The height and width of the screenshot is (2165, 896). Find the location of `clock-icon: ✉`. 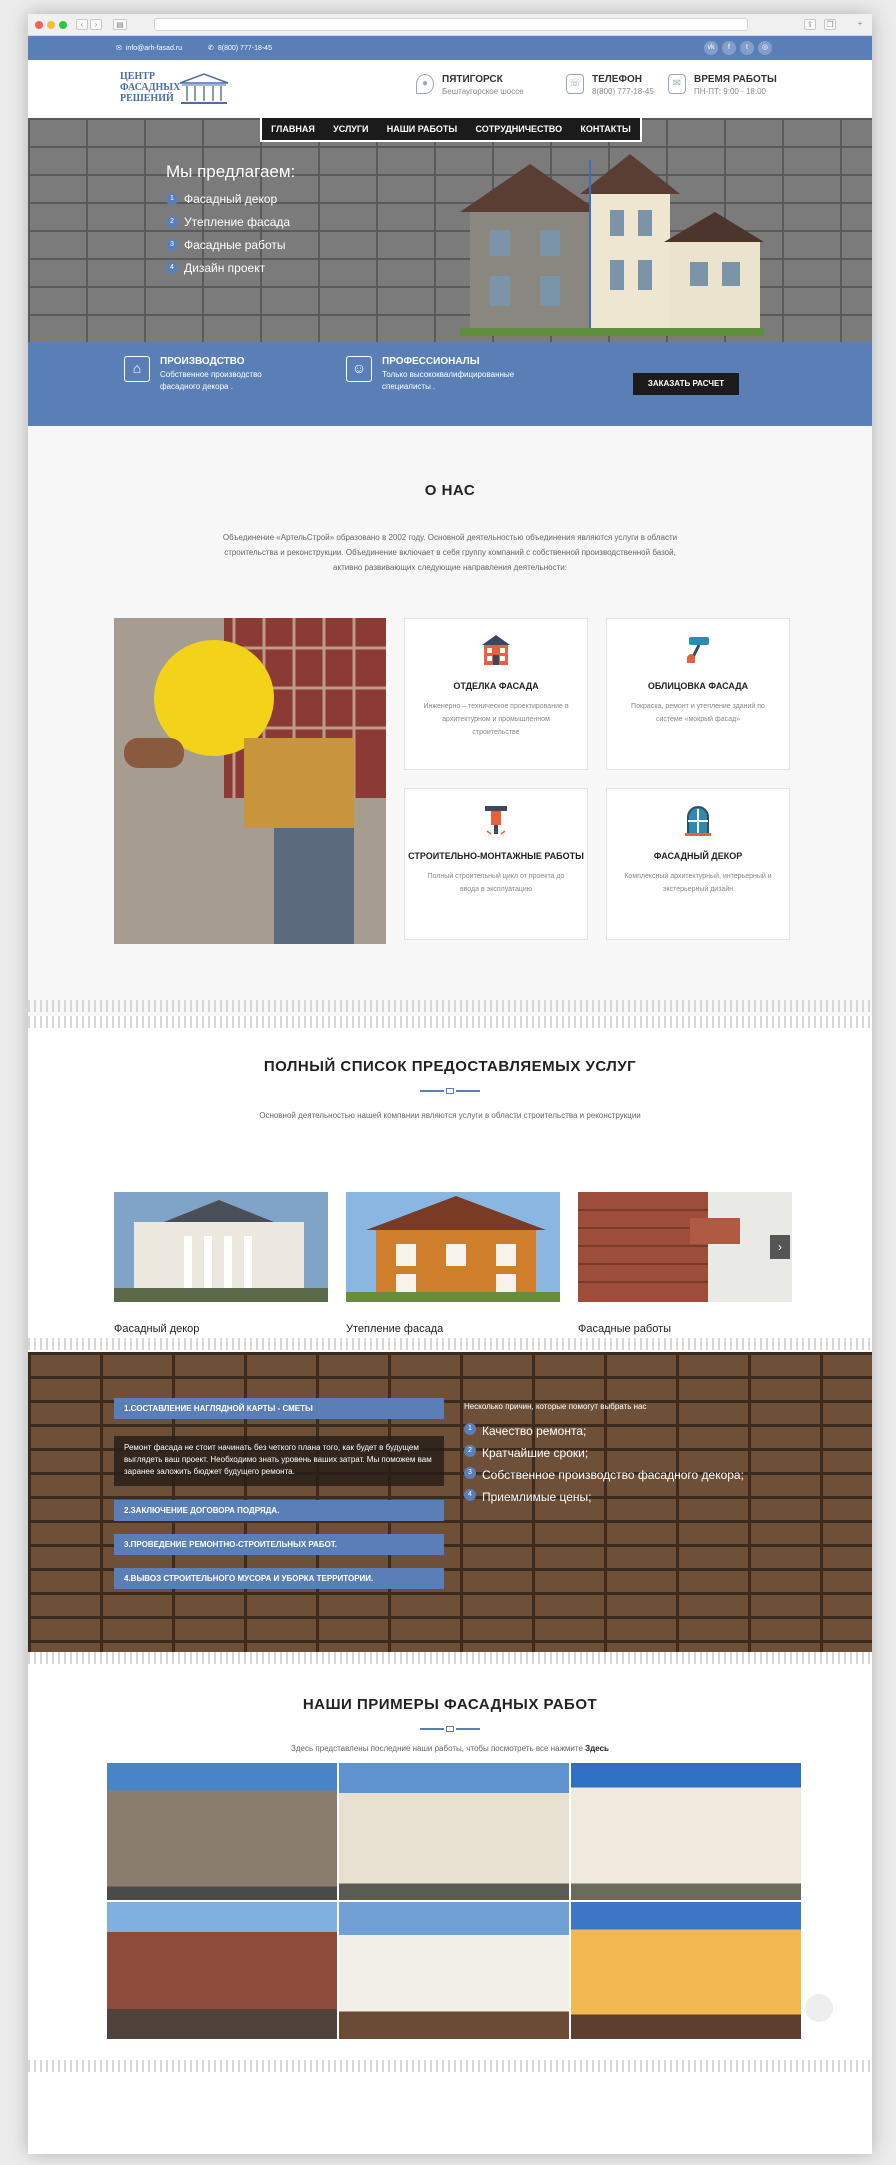

clock-icon: ✉ is located at coordinates (677, 84).